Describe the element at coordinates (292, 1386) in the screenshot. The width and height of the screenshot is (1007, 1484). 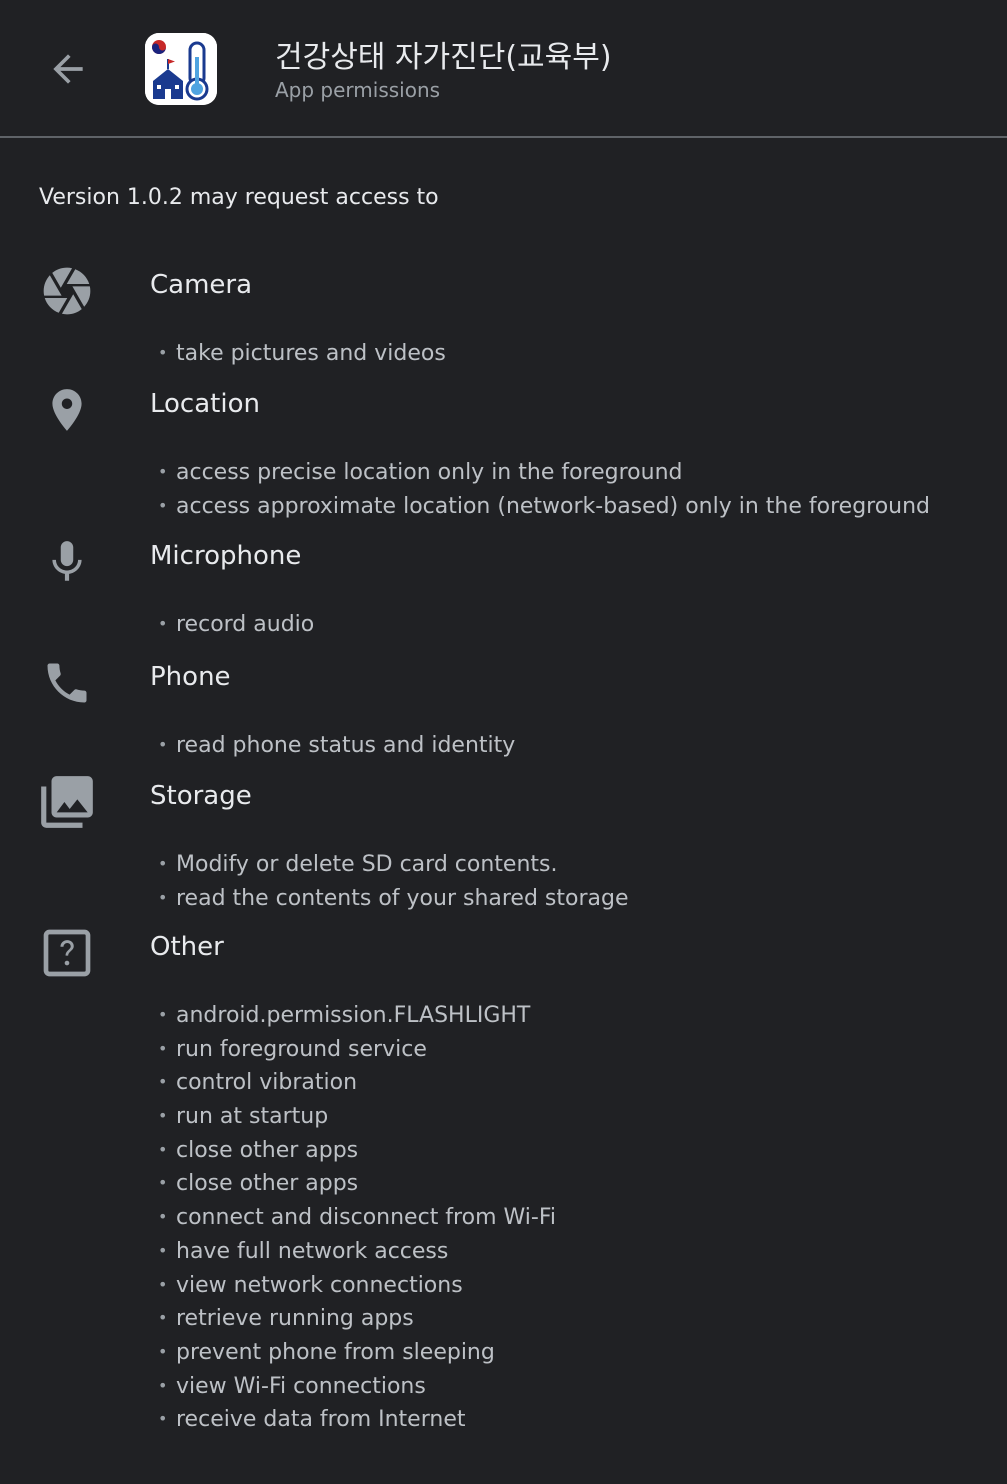
I see `permission-item: • view Wi-Fi connections` at that location.